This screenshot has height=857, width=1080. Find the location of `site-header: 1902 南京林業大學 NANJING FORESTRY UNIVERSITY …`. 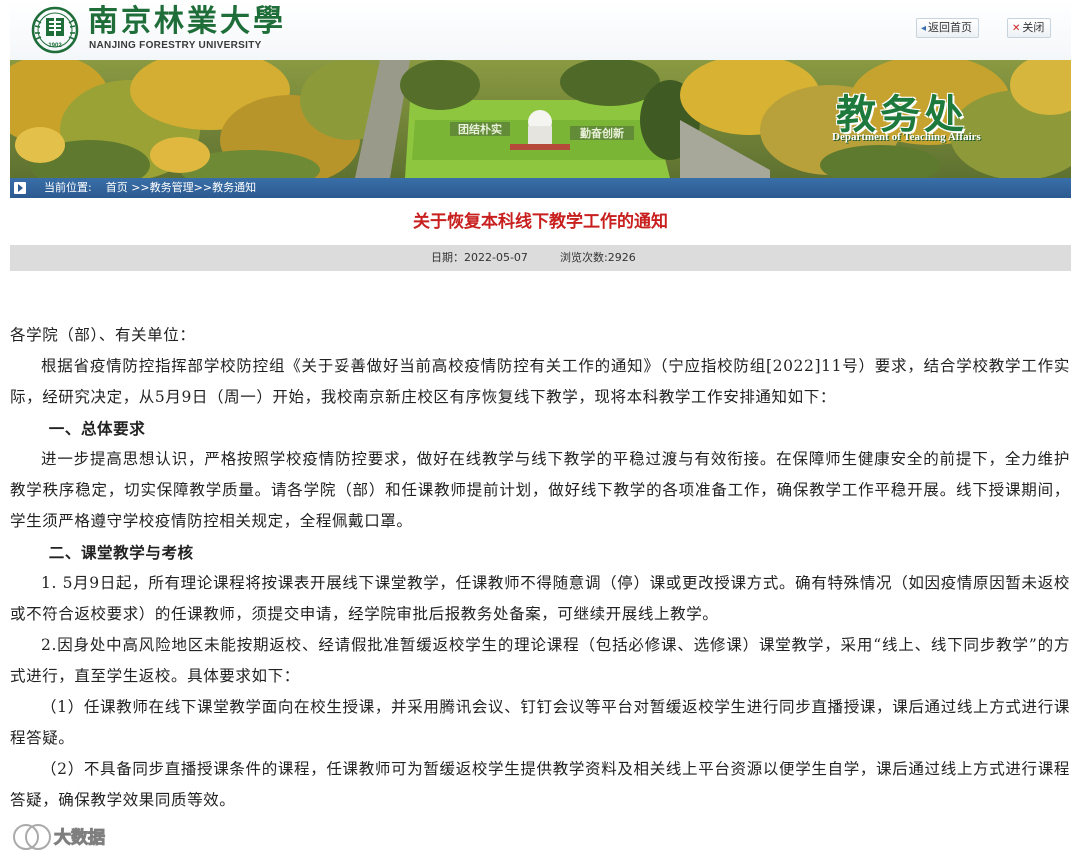

site-header: 1902 南京林業大學 NANJING FORESTRY UNIVERSITY … is located at coordinates (540, 30).